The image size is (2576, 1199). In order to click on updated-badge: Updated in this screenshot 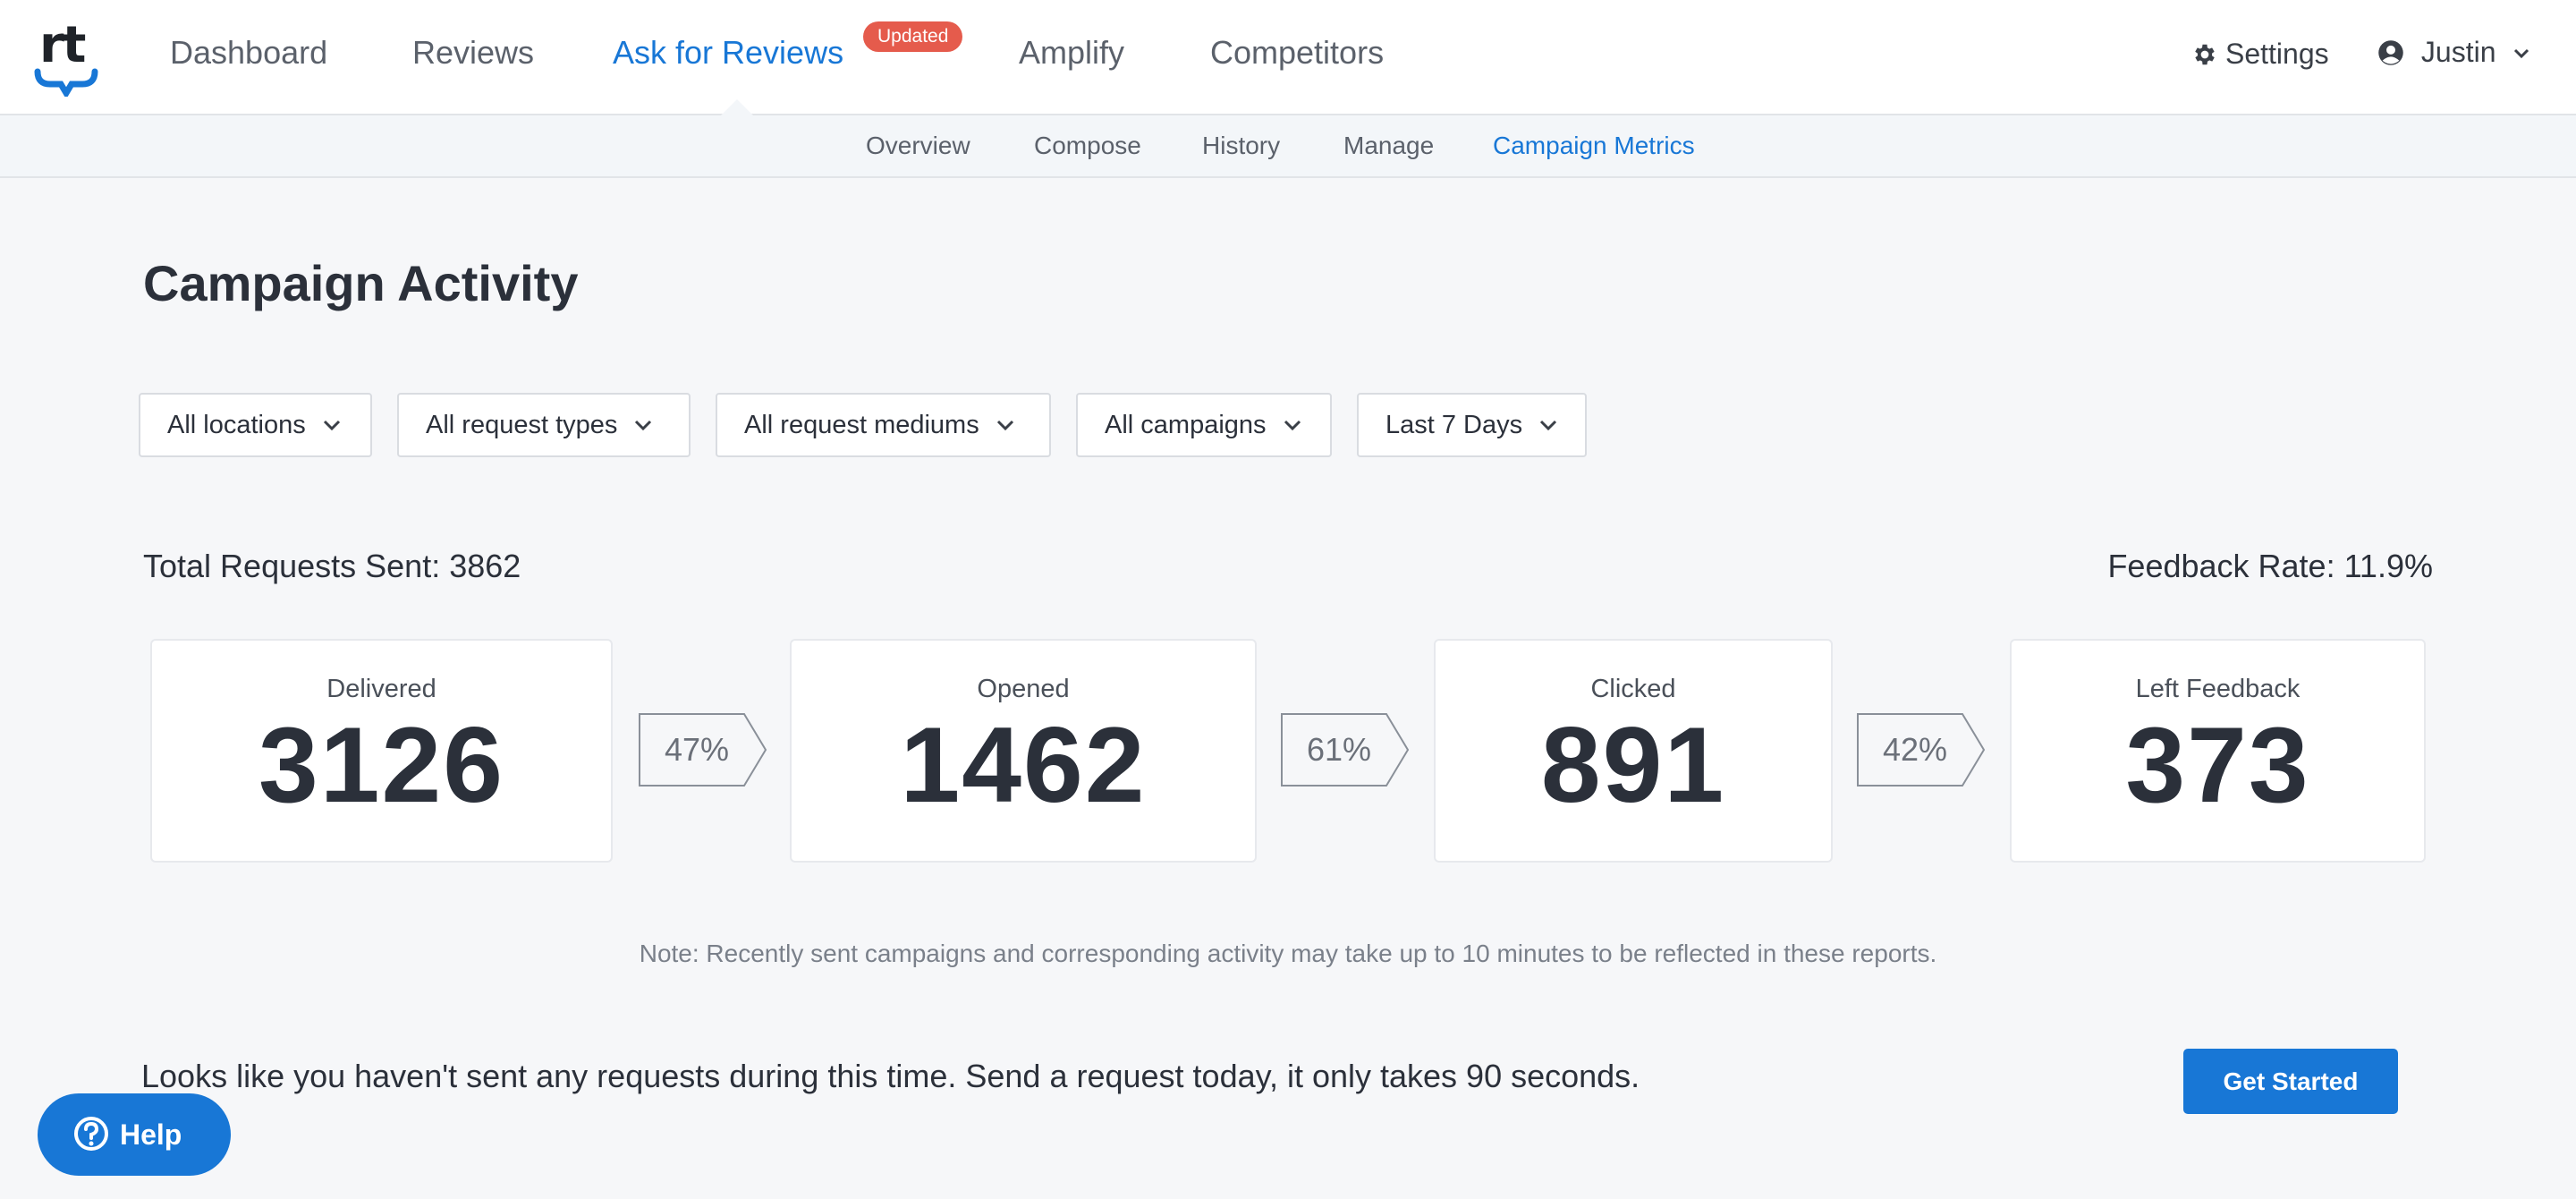, I will do `click(913, 36)`.